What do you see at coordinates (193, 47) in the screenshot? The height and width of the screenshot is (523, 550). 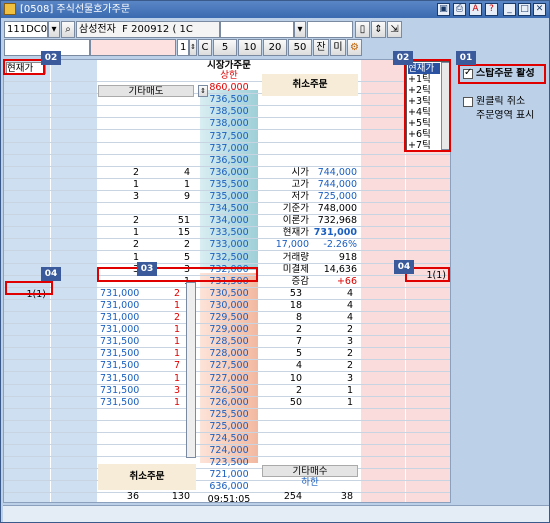 I see `qty-spin-icon: ⇕` at bounding box center [193, 47].